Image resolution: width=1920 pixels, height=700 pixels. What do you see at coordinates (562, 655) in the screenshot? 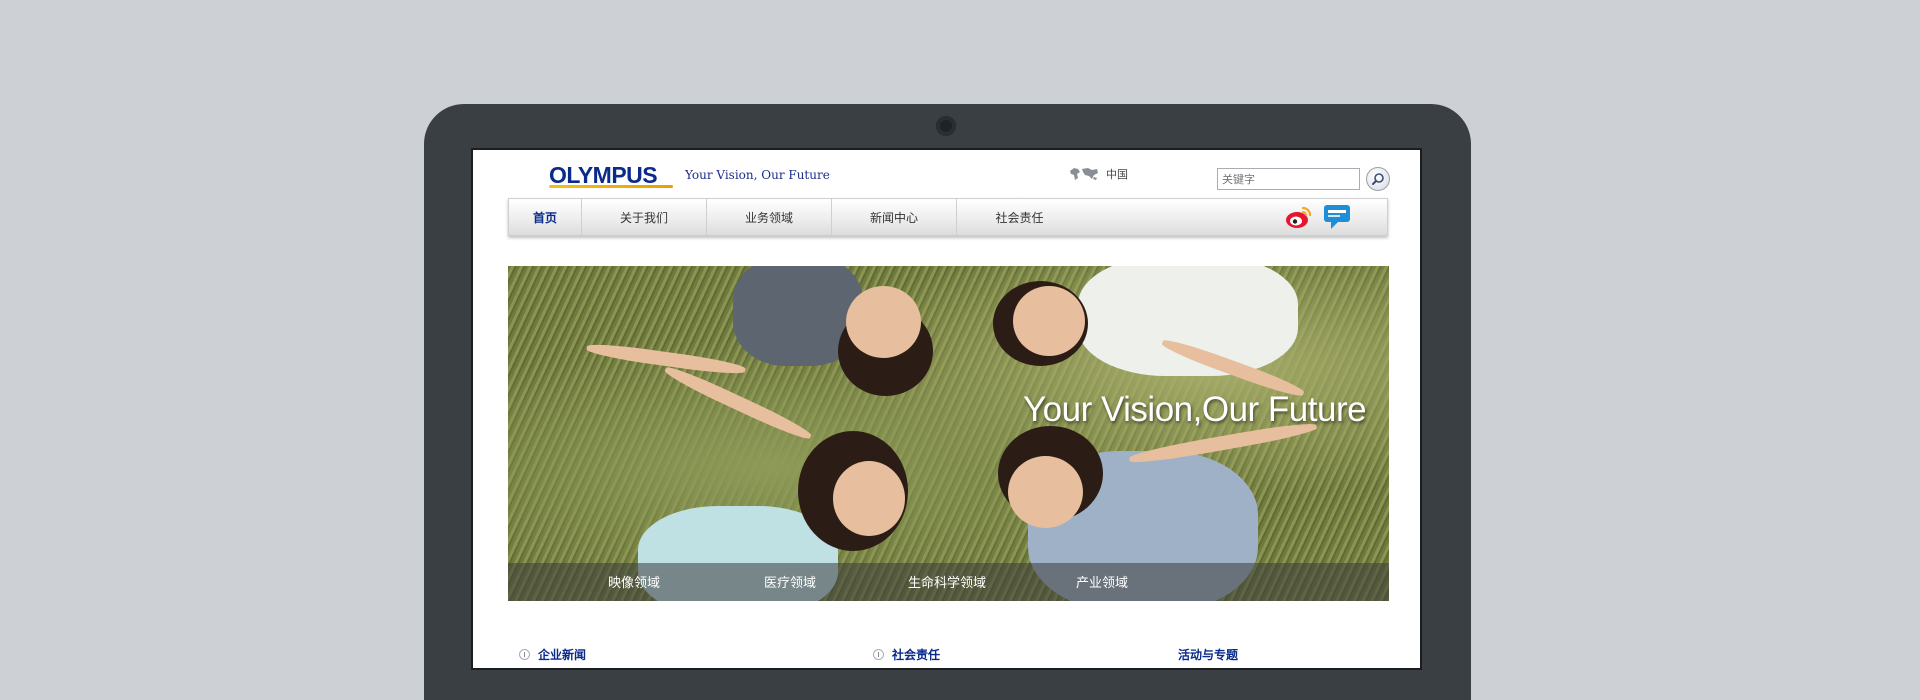
I see `section-title: 企业新闻` at bounding box center [562, 655].